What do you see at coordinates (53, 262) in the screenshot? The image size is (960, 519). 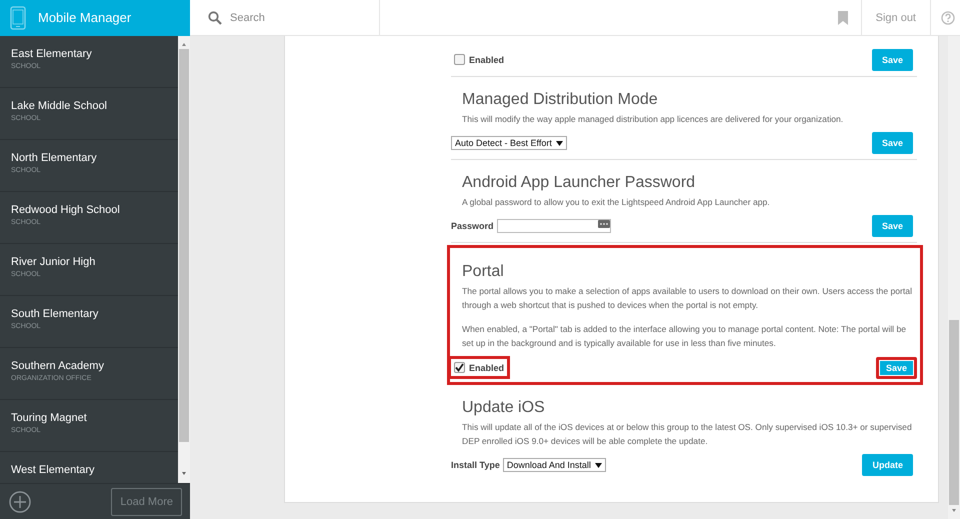 I see `group-name: River Junior High` at bounding box center [53, 262].